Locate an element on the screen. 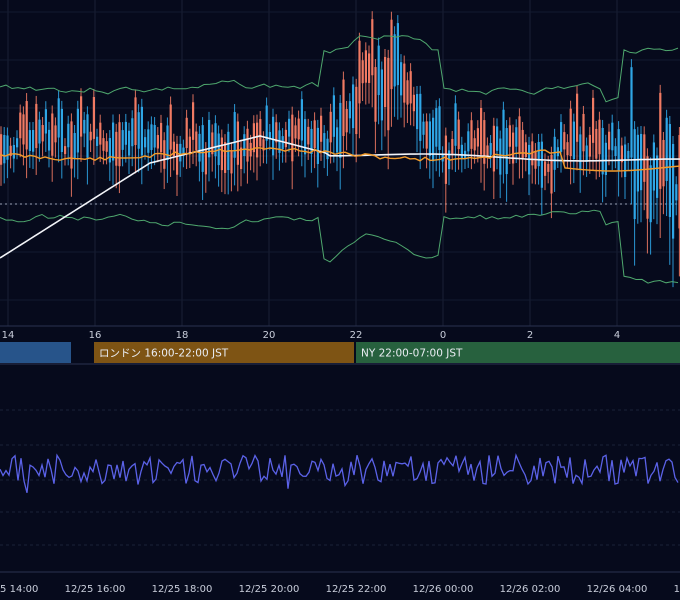  session-label: ロンドン 16:00-22:00 JST is located at coordinates (164, 354).